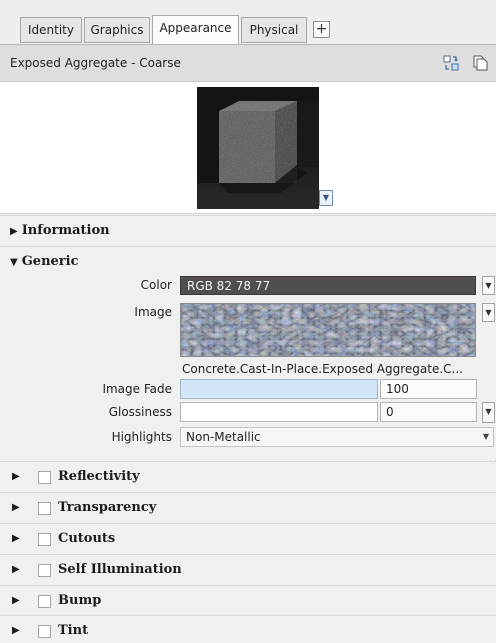 The image size is (496, 643). What do you see at coordinates (258, 148) in the screenshot?
I see `material-preview-image` at bounding box center [258, 148].